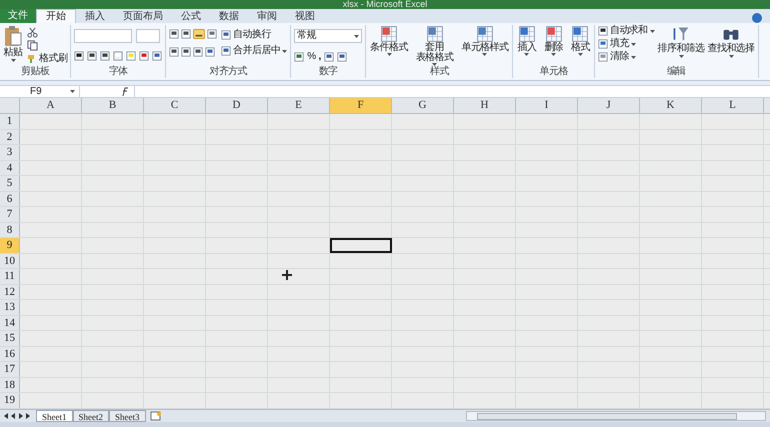 This screenshot has width=770, height=427. Describe the element at coordinates (626, 31) in the screenshot. I see `edit-menu-button: 自动求和` at that location.